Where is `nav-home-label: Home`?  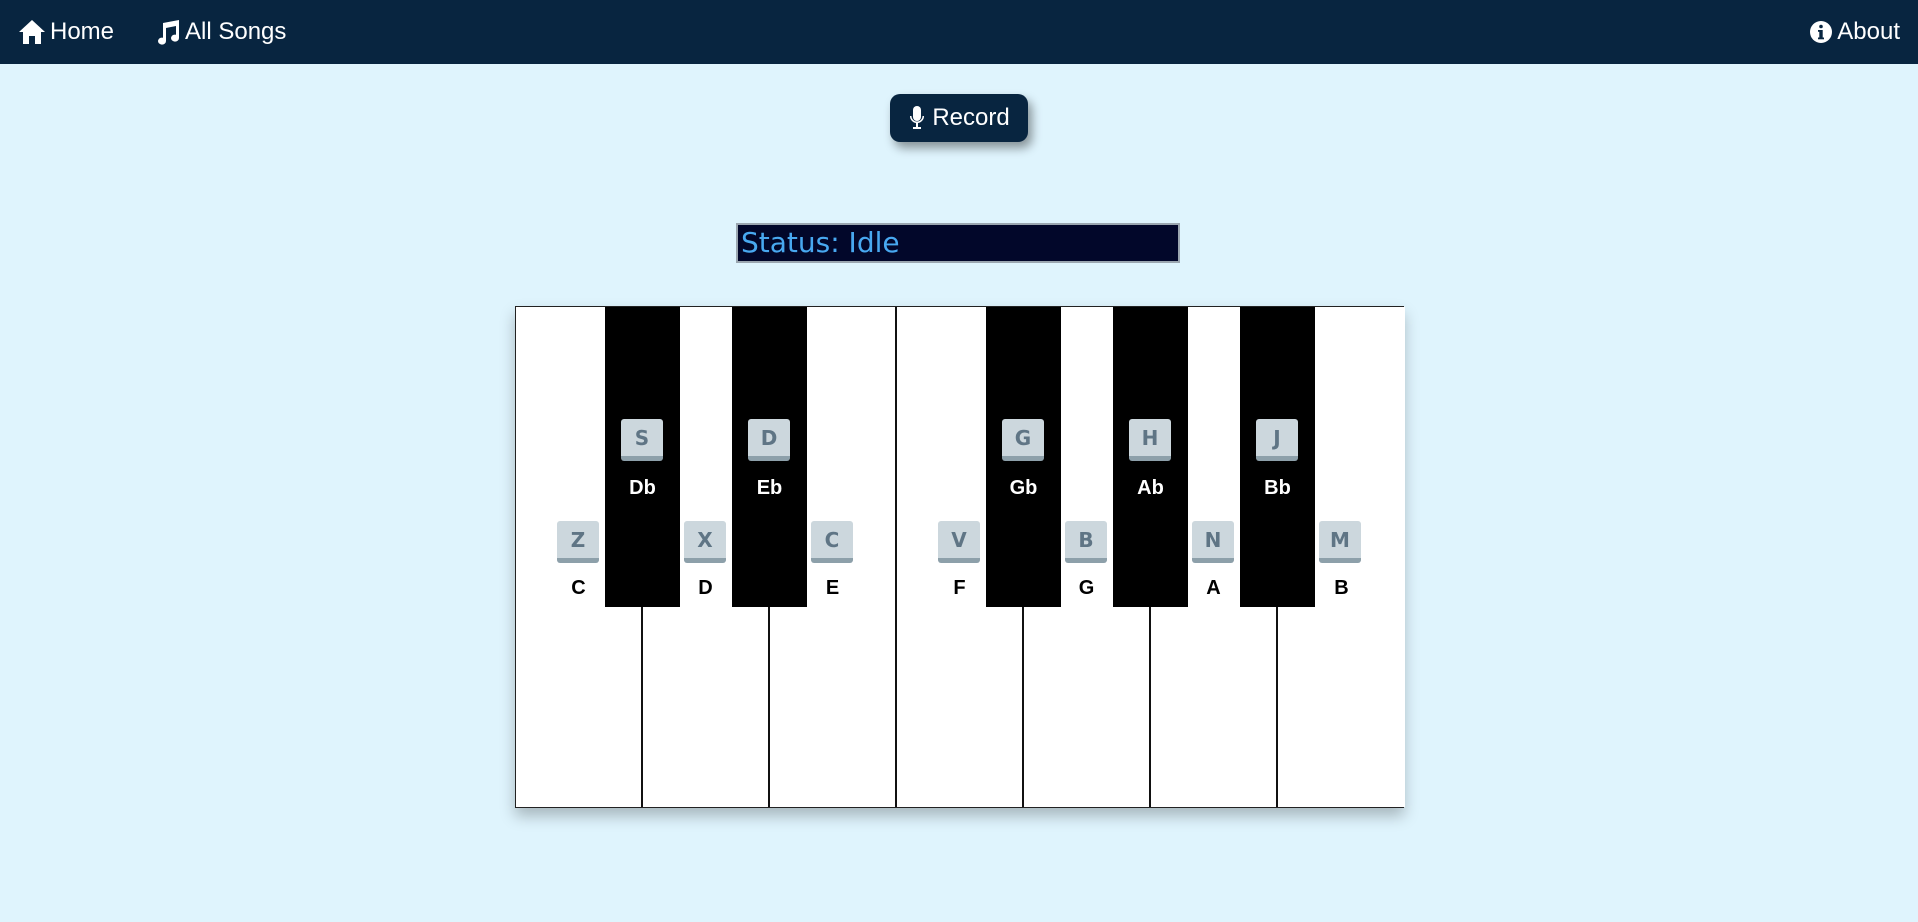
nav-home-label: Home is located at coordinates (82, 31).